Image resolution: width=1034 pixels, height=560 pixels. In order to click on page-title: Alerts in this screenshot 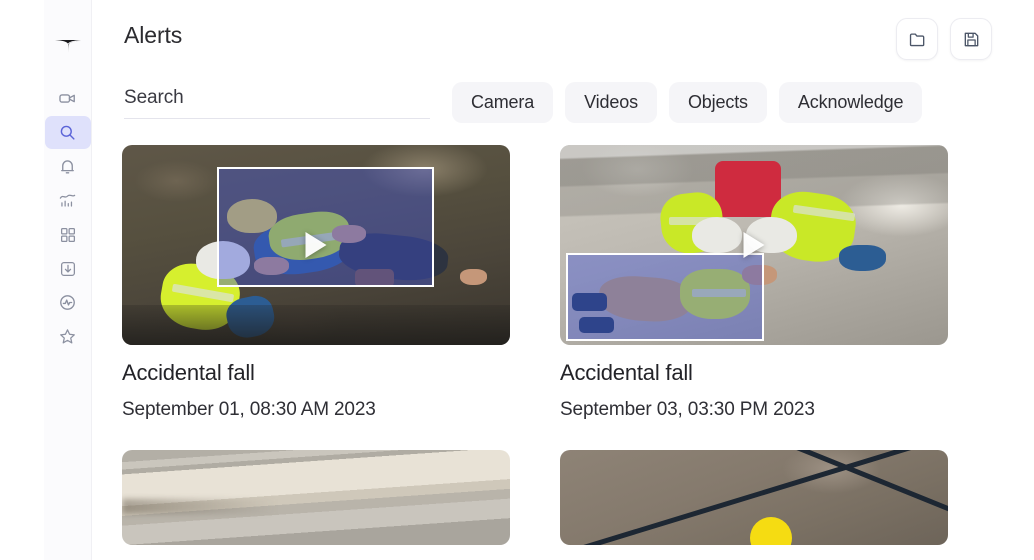, I will do `click(153, 35)`.